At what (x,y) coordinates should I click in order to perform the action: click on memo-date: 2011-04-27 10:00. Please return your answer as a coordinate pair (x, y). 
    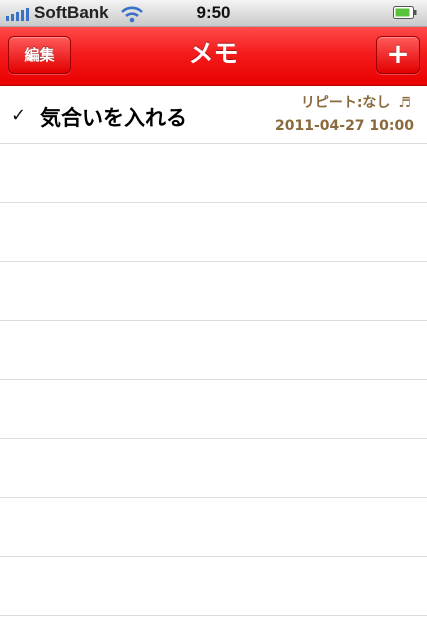
    Looking at the image, I should click on (344, 126).